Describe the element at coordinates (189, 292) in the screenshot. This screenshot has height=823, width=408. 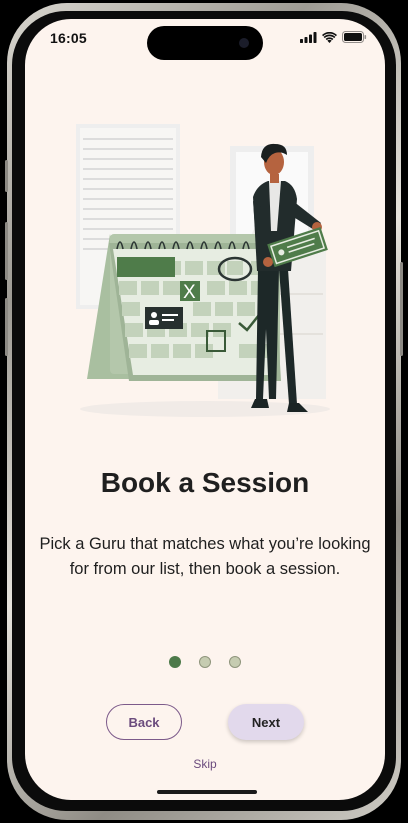
I see `calendar-x-mark: X` at that location.